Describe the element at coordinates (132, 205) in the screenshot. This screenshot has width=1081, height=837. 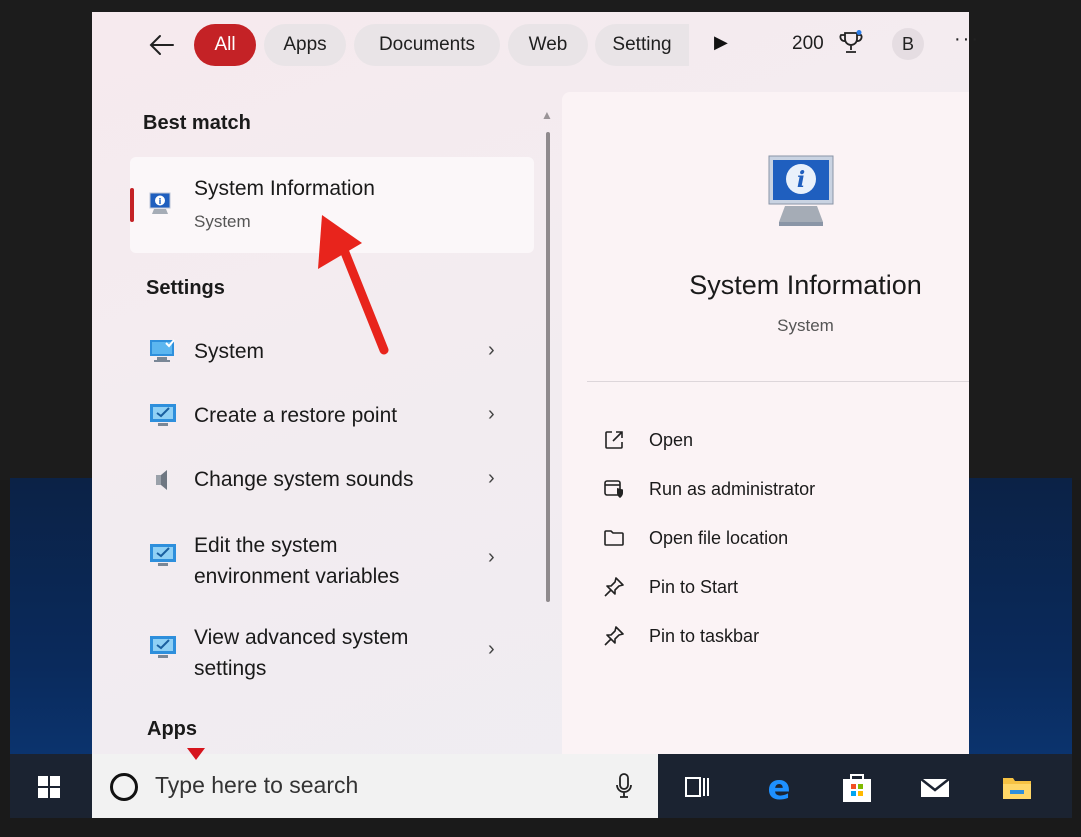
I see `selection-indicator` at that location.